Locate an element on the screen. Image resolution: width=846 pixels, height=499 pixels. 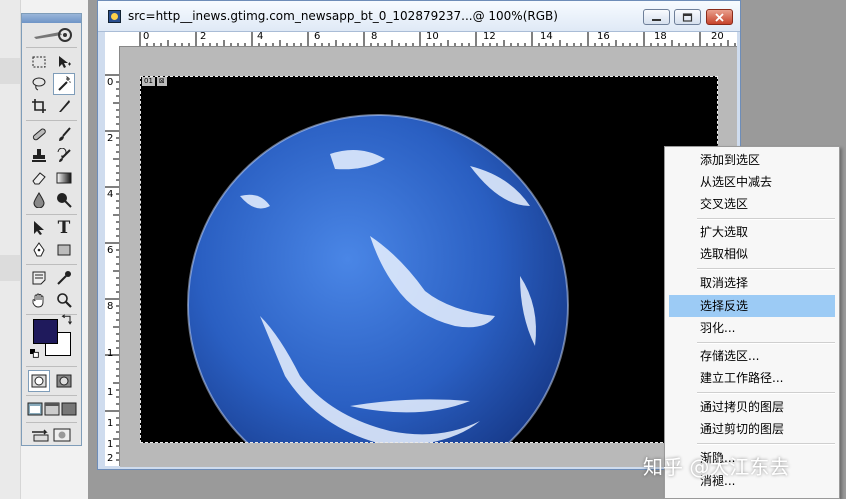
eraser-icon is located at coordinates (39, 178).